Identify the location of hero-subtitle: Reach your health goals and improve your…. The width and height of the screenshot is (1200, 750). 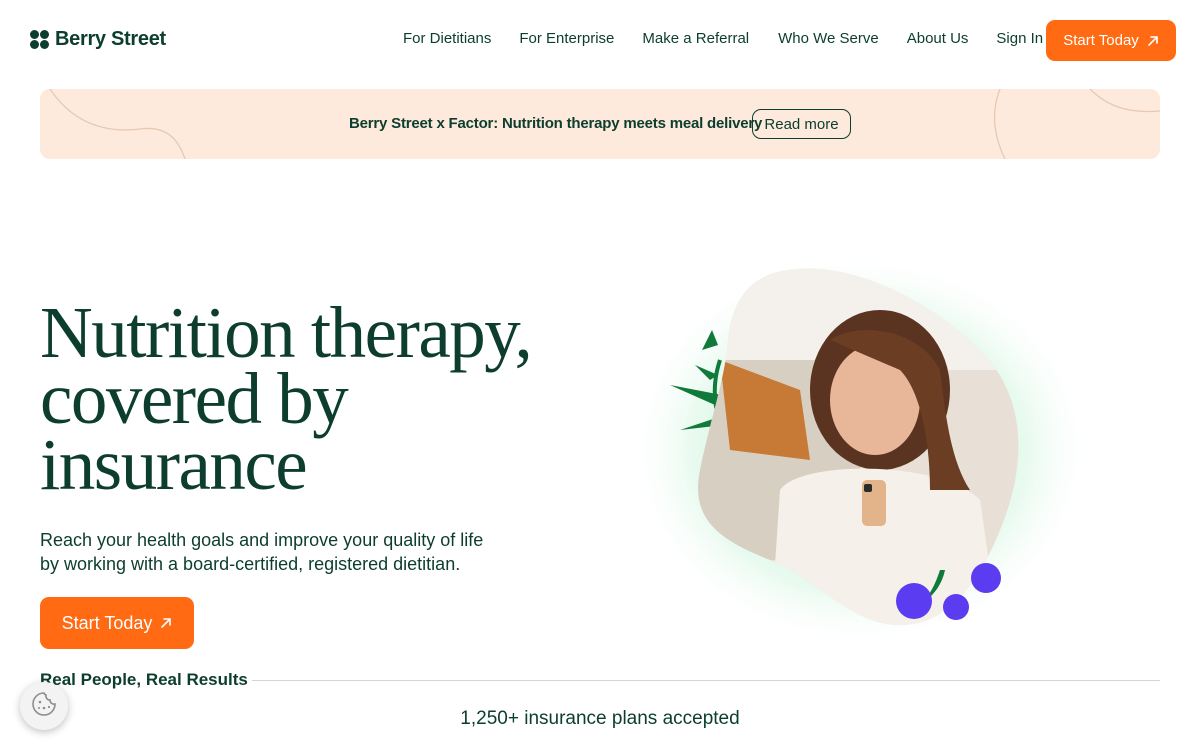
(262, 552).